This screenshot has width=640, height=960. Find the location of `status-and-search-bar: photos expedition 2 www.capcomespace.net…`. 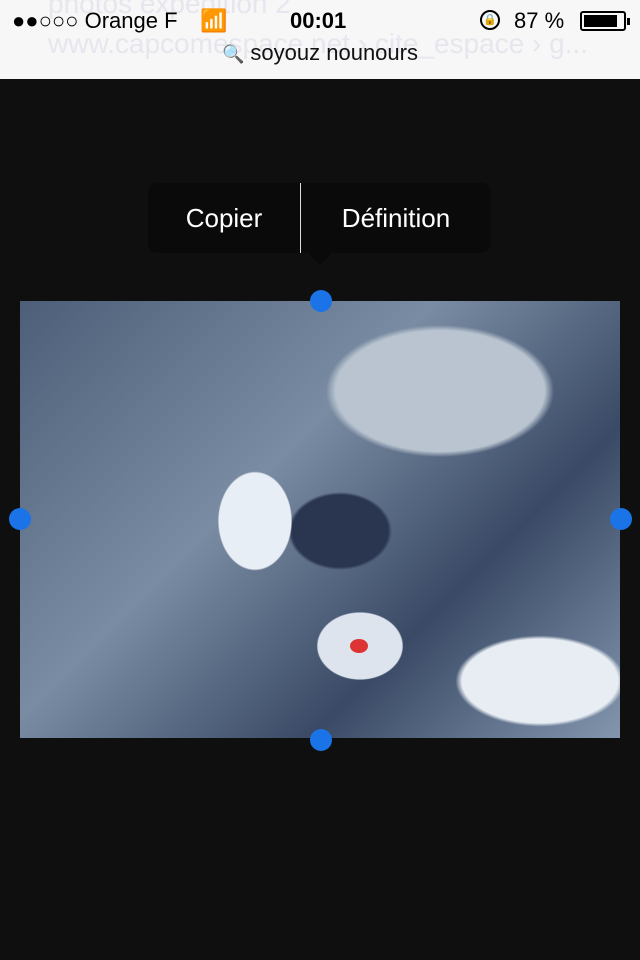

status-and-search-bar: photos expedition 2 www.capcomespace.net… is located at coordinates (320, 39).